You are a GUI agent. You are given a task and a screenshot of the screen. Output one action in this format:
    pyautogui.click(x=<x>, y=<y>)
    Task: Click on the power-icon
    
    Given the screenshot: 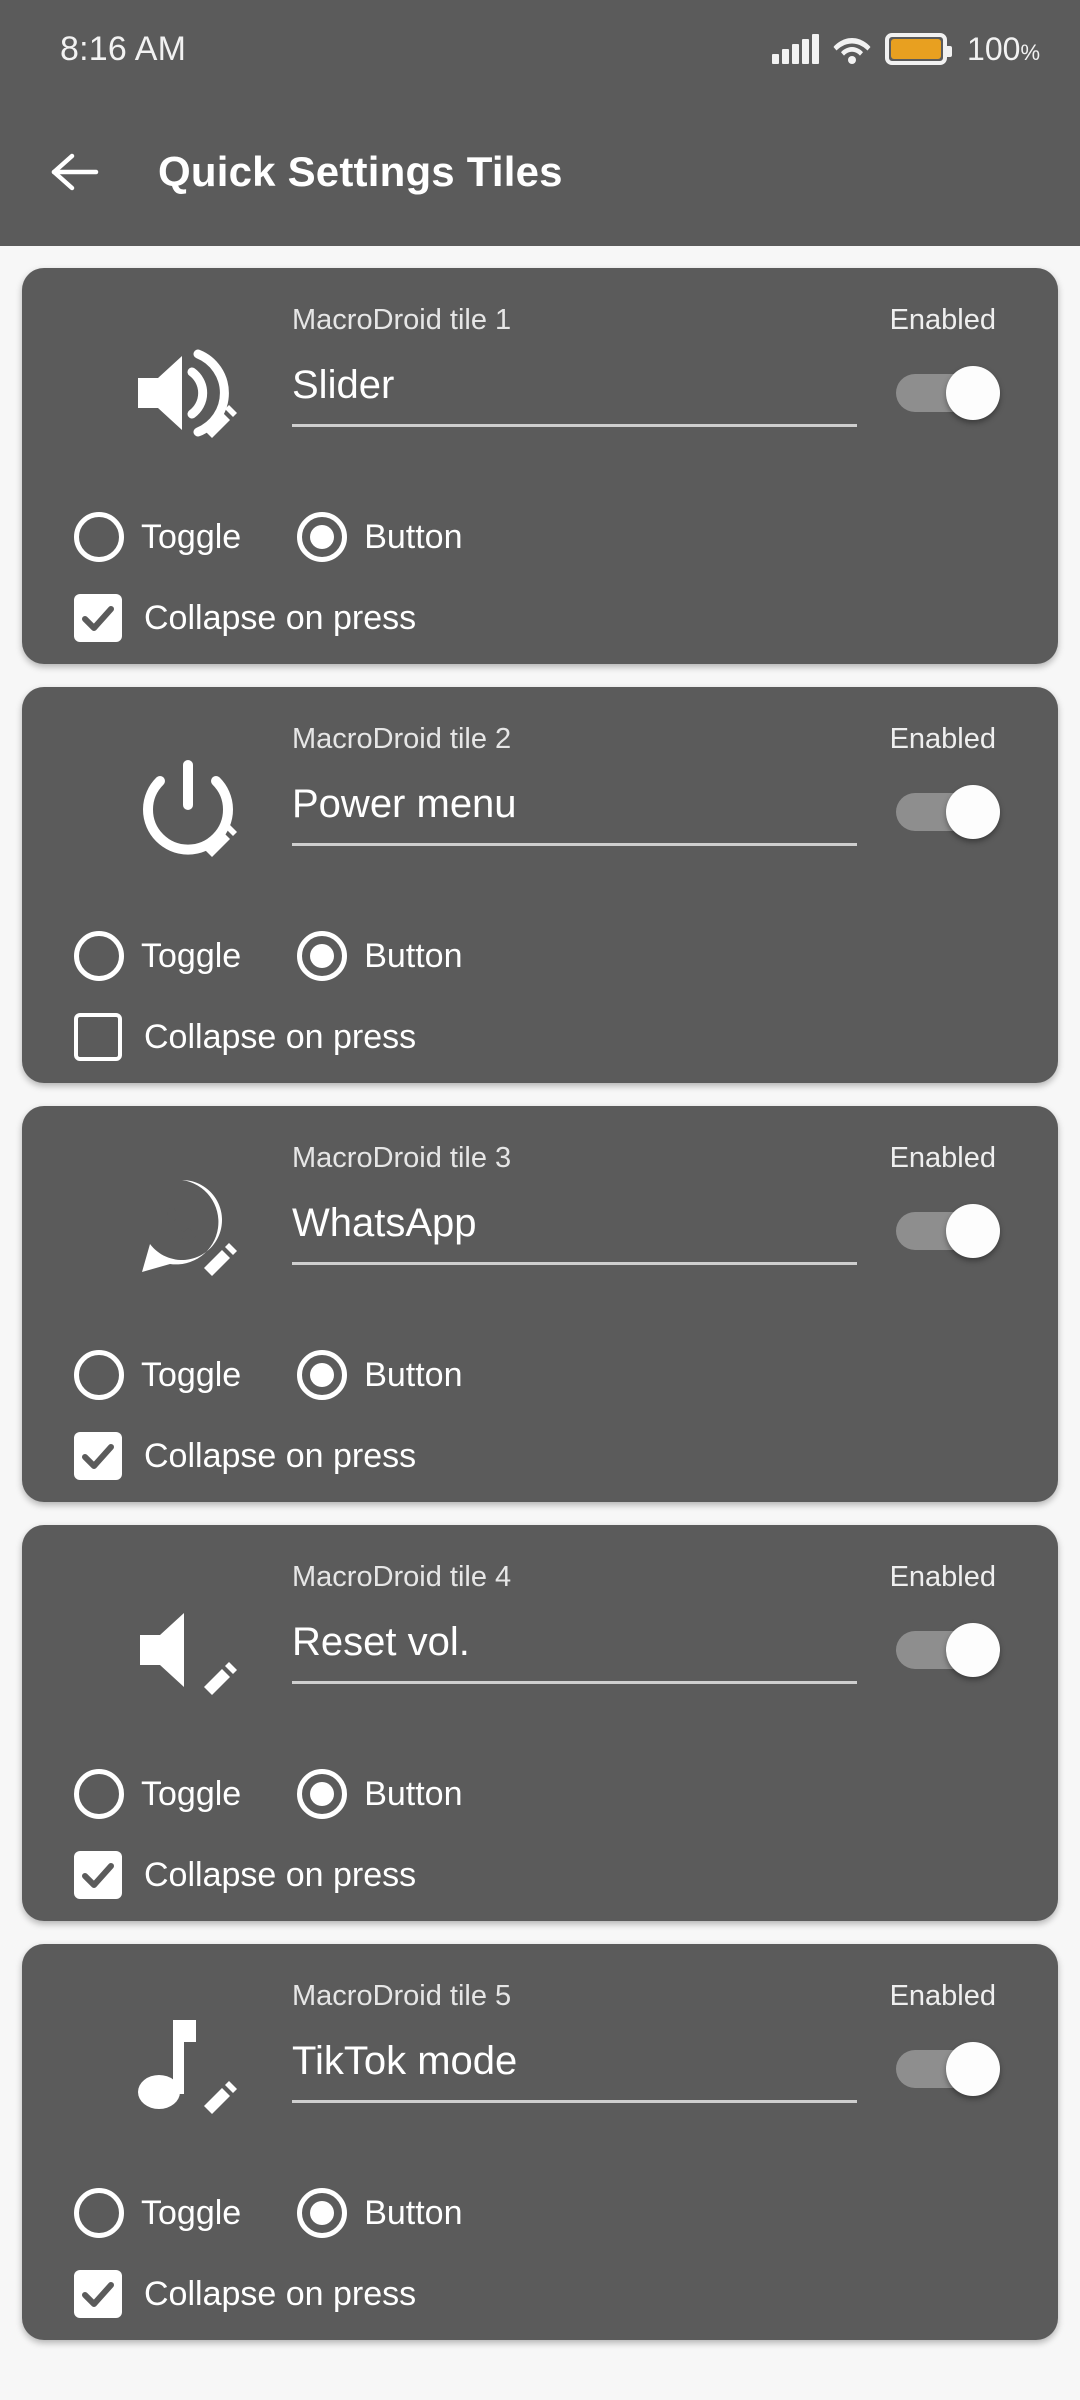 What is the action you would take?
    pyautogui.click(x=189, y=812)
    